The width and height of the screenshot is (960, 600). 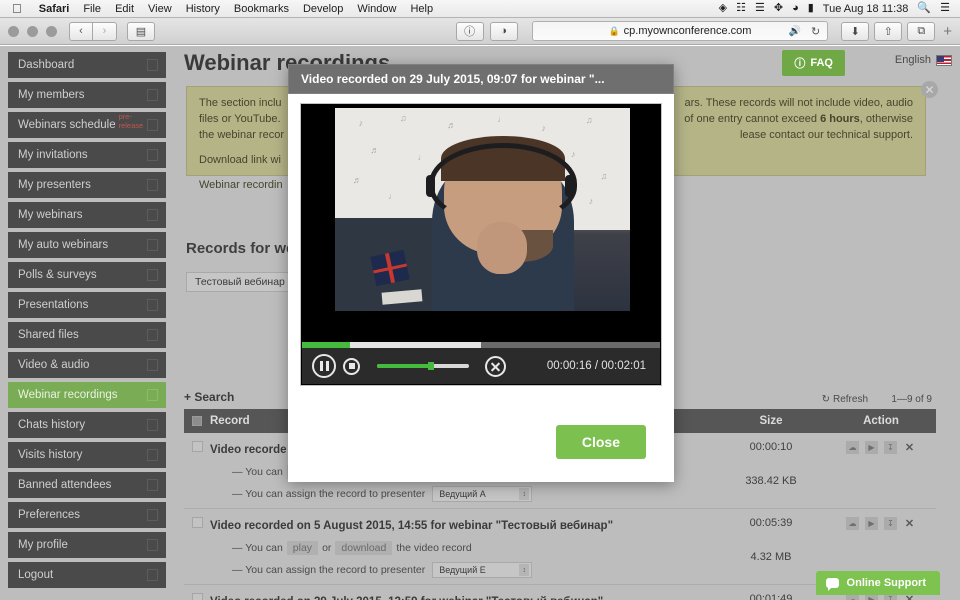 I want to click on menu-item-bookmarks: Bookmarks, so click(x=261, y=9).